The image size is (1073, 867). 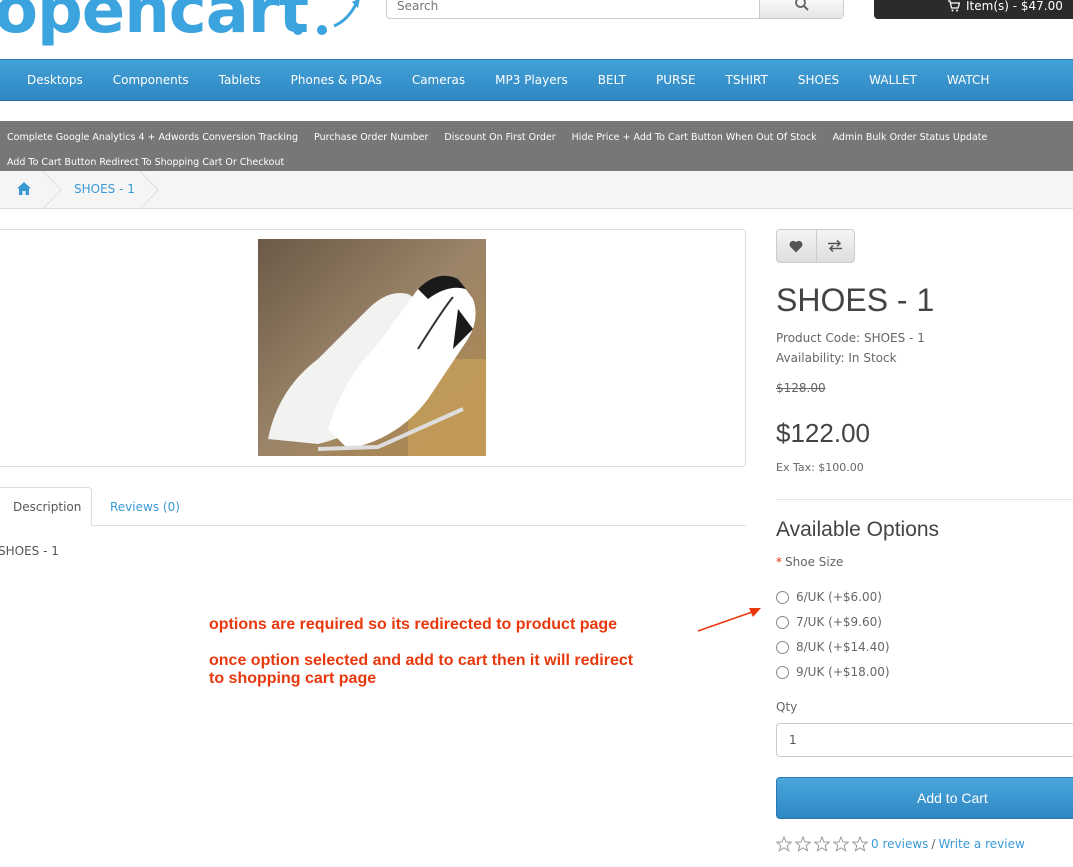 What do you see at coordinates (24, 188) in the screenshot?
I see `home-icon` at bounding box center [24, 188].